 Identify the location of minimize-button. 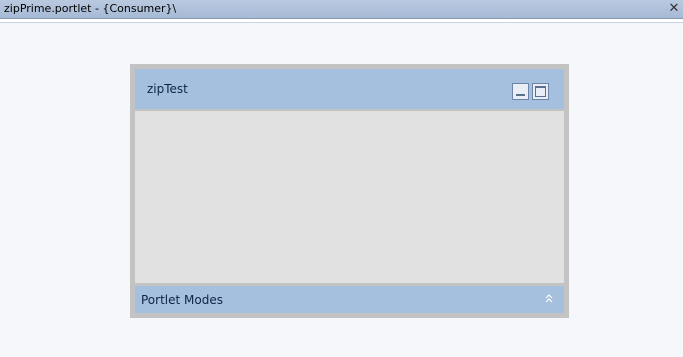
(520, 91).